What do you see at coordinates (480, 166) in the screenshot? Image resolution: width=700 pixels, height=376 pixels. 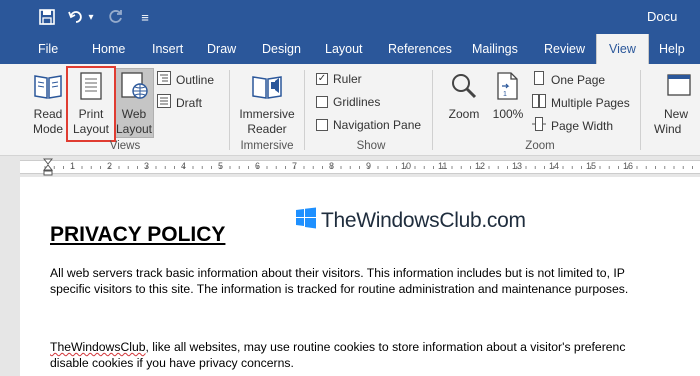 I see `ruler-number: 12` at bounding box center [480, 166].